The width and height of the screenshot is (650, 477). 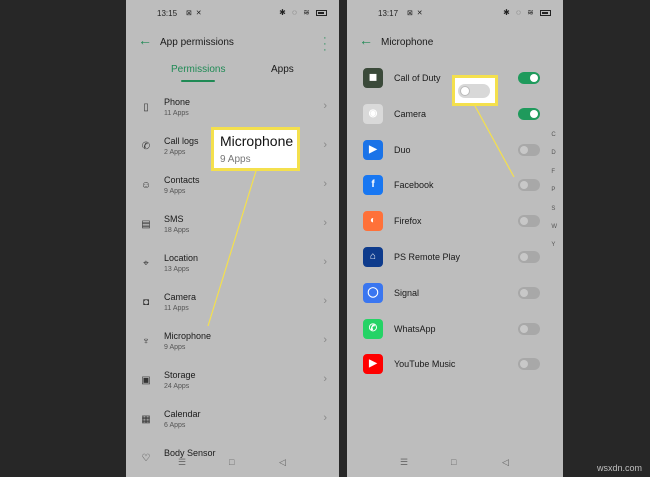 What do you see at coordinates (146, 302) in the screenshot?
I see `camera-icon: ◘` at bounding box center [146, 302].